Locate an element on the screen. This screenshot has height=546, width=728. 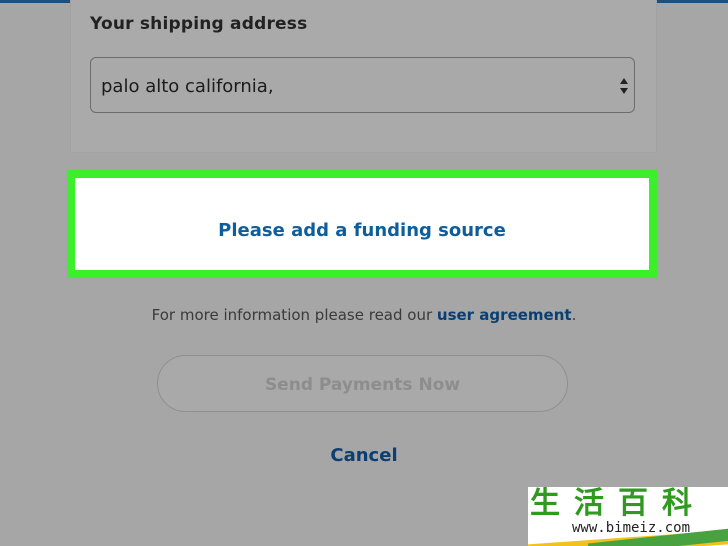
shipping-address-value: palo alto california, is located at coordinates (187, 86).